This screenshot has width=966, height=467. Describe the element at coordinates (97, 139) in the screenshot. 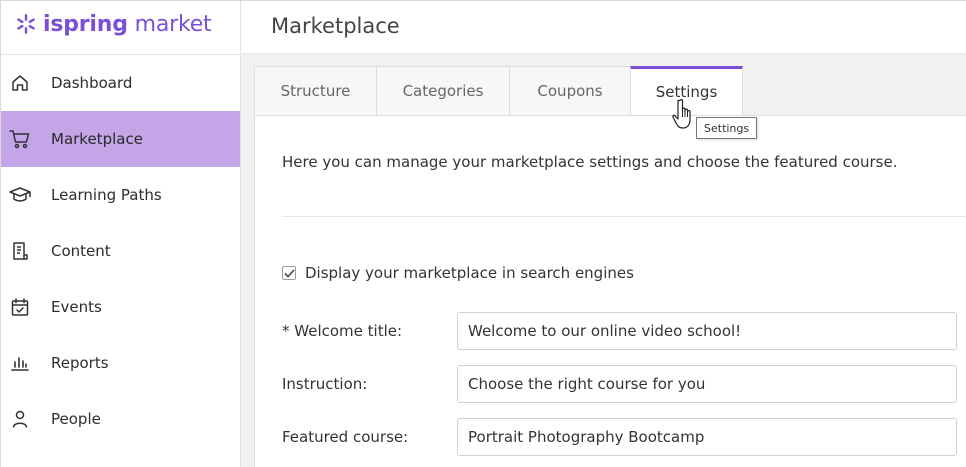

I see `sidebar-item-label: Marketplace` at that location.